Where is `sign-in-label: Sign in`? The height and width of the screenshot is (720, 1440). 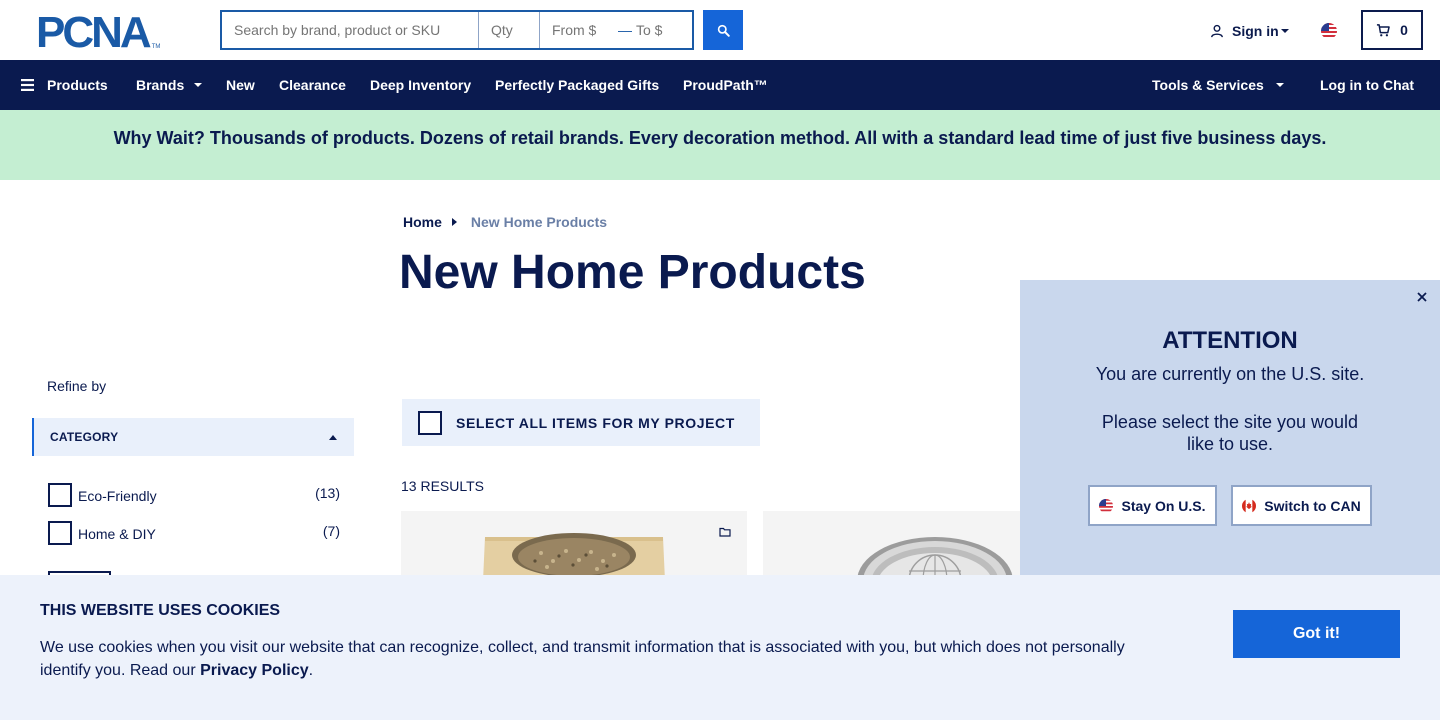 sign-in-label: Sign in is located at coordinates (1255, 31).